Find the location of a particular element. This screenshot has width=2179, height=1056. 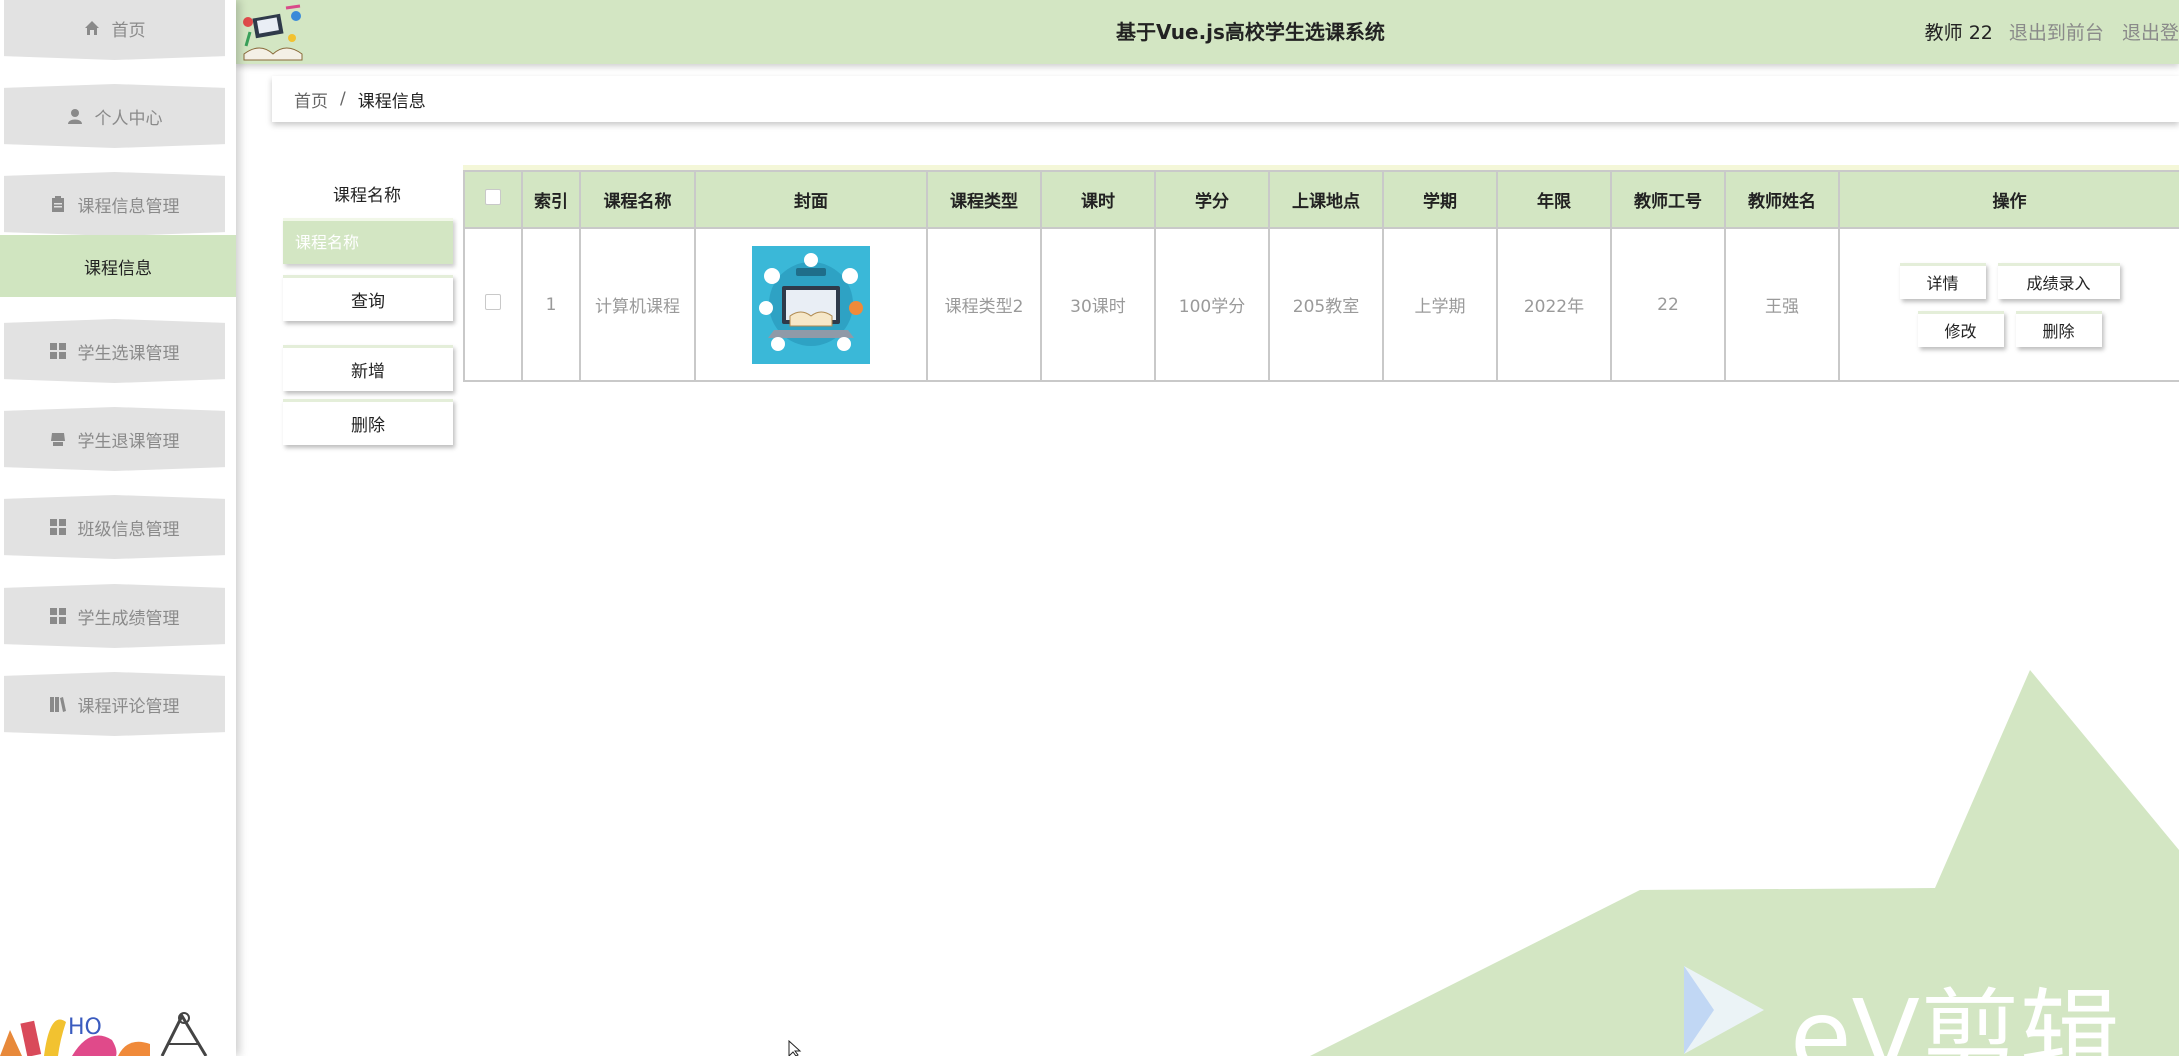

sidebar-item-grades: 学生成绩管理 is located at coordinates (114, 616).